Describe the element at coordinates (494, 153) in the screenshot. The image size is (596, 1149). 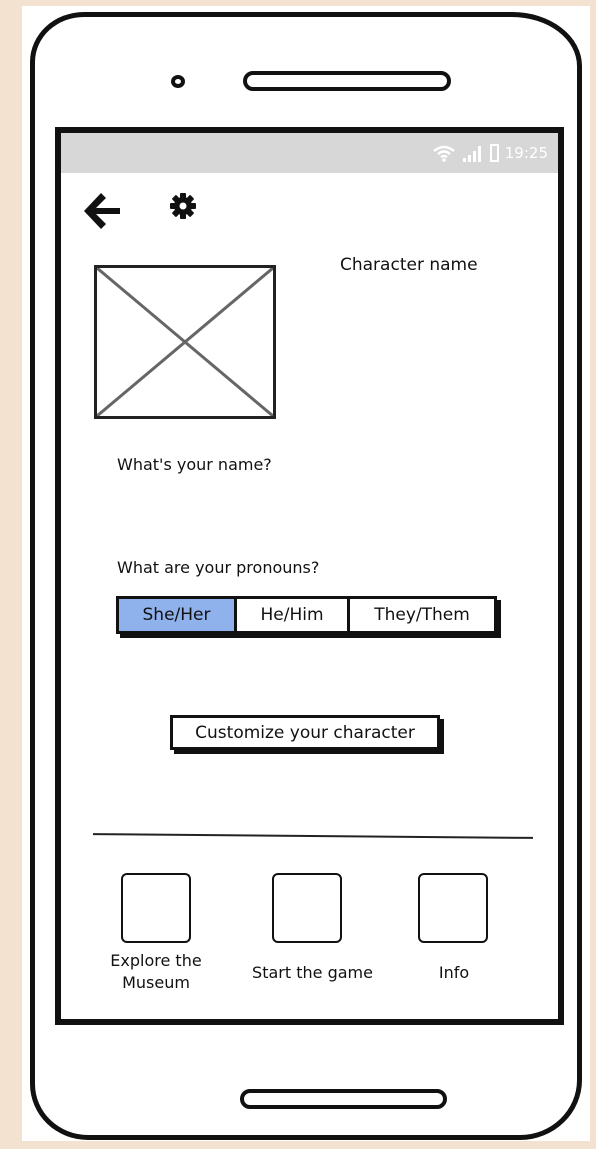
I see `battery-icon` at that location.